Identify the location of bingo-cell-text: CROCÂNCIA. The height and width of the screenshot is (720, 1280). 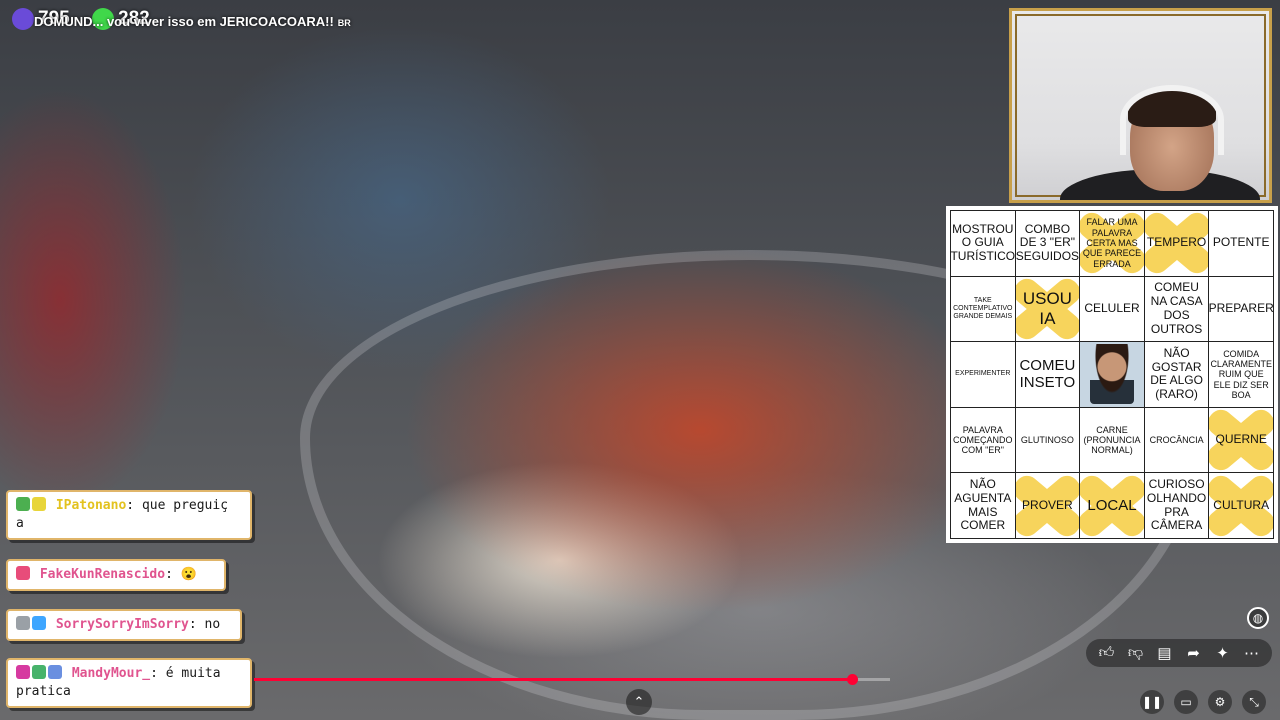
(1176, 439).